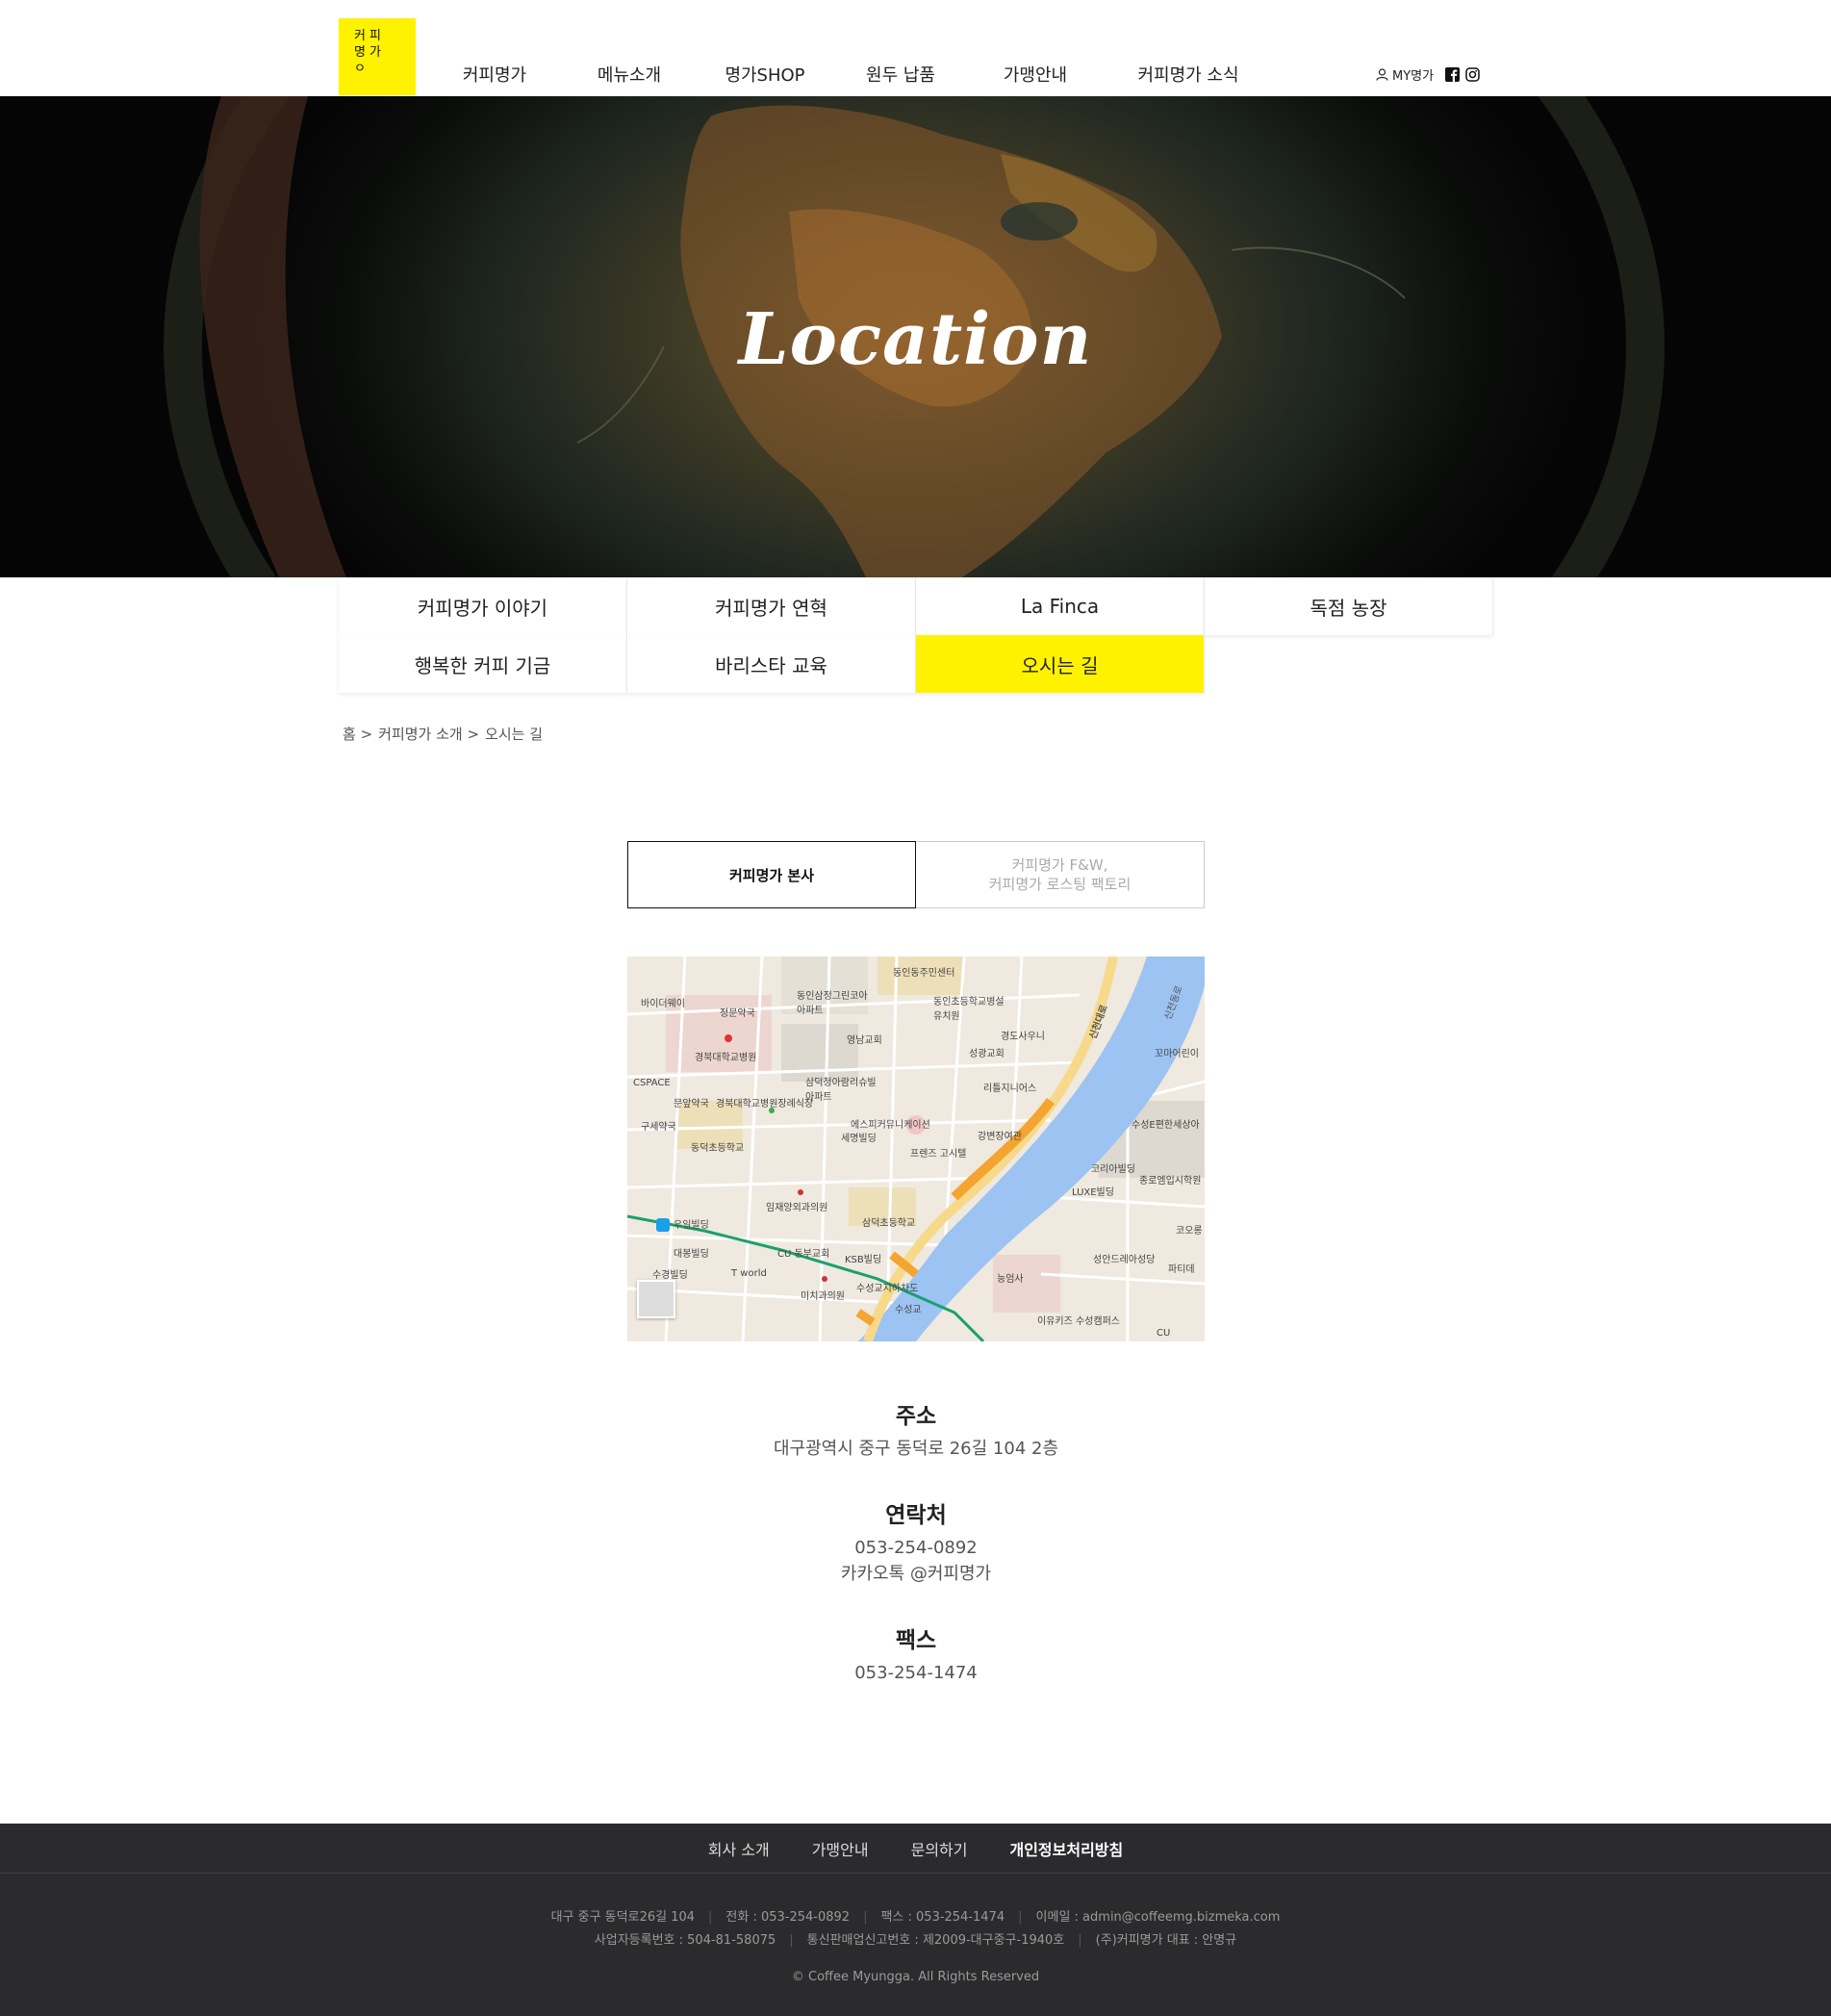  I want to click on map-label: 수성E편한세상아, so click(1166, 1125).